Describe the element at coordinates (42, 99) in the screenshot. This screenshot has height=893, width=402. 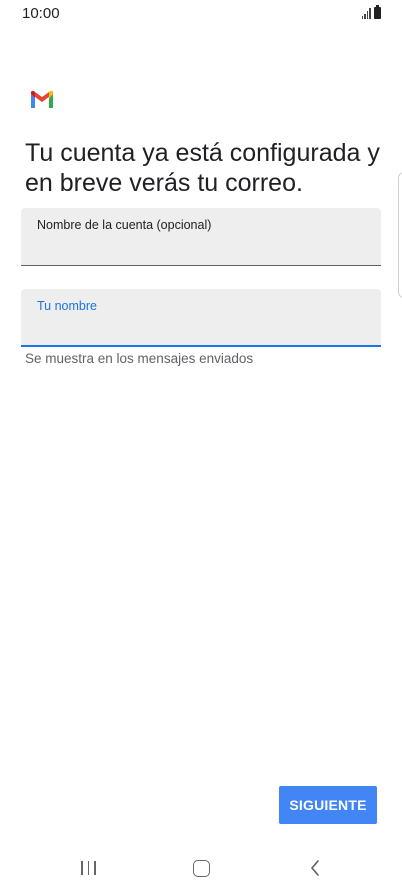
I see `gmail-logo-icon` at that location.